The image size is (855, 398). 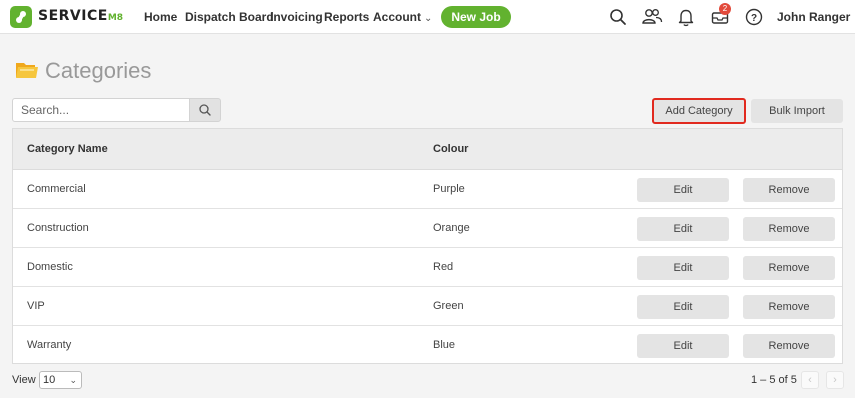 I want to click on new-job-button: New Job, so click(x=476, y=17).